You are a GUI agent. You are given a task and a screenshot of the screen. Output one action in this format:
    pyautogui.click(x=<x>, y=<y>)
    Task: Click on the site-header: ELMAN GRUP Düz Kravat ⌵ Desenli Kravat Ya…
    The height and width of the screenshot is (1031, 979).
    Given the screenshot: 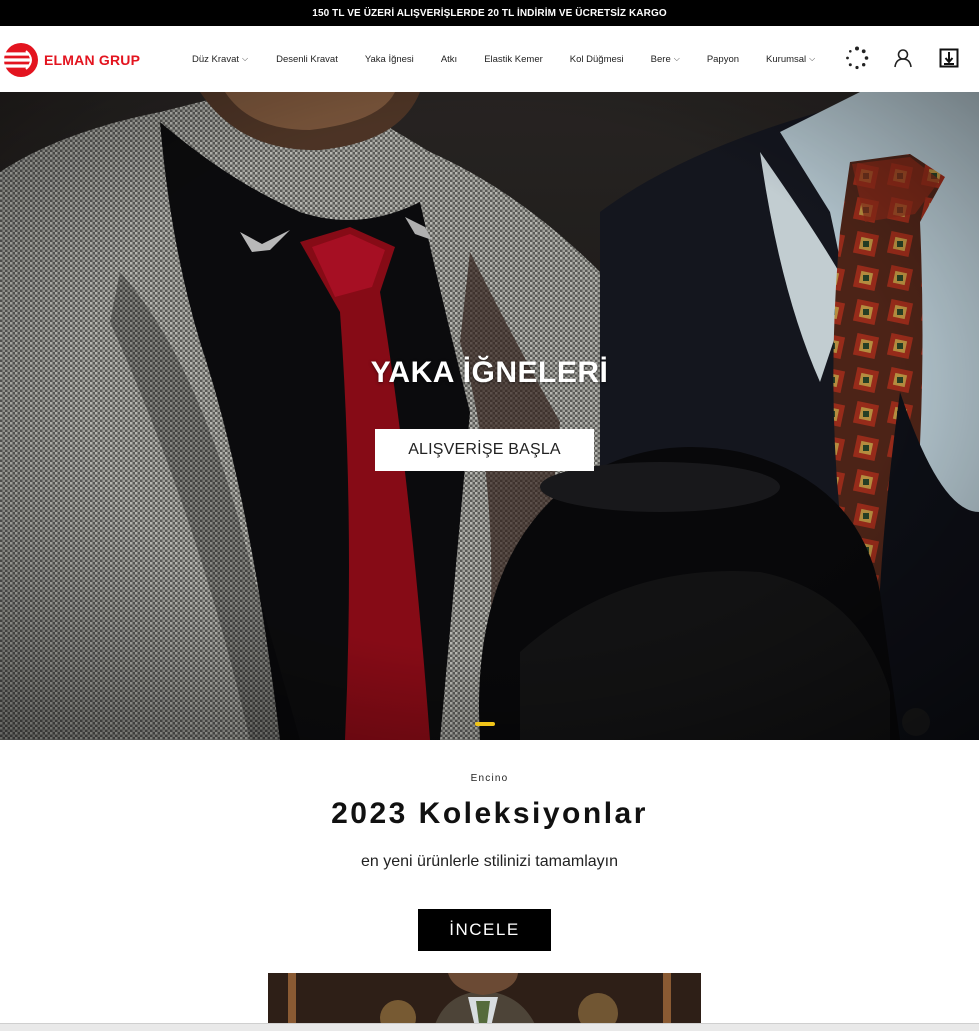 What is the action you would take?
    pyautogui.click(x=489, y=59)
    